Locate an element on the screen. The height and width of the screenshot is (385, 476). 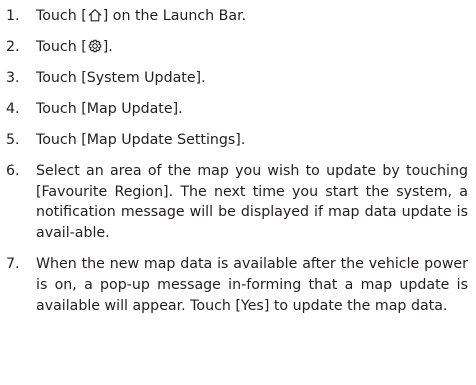
step-number: 6. is located at coordinates (13, 171).